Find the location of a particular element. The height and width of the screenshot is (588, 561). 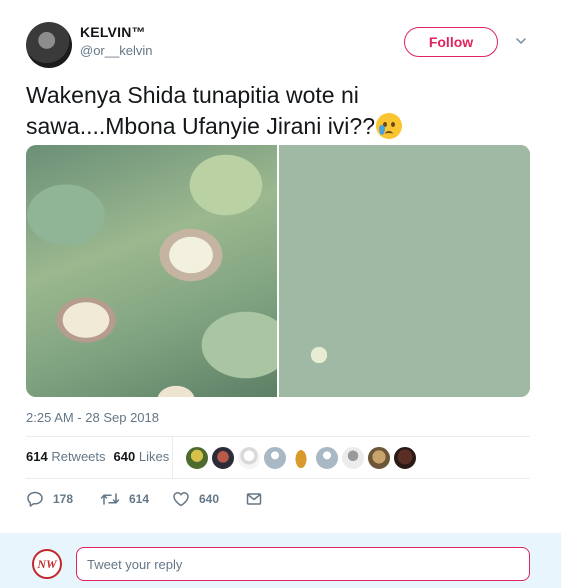

tweet-text-line-2: sawa....Mbona Ufanyie Jirani ivi?? is located at coordinates (281, 126).